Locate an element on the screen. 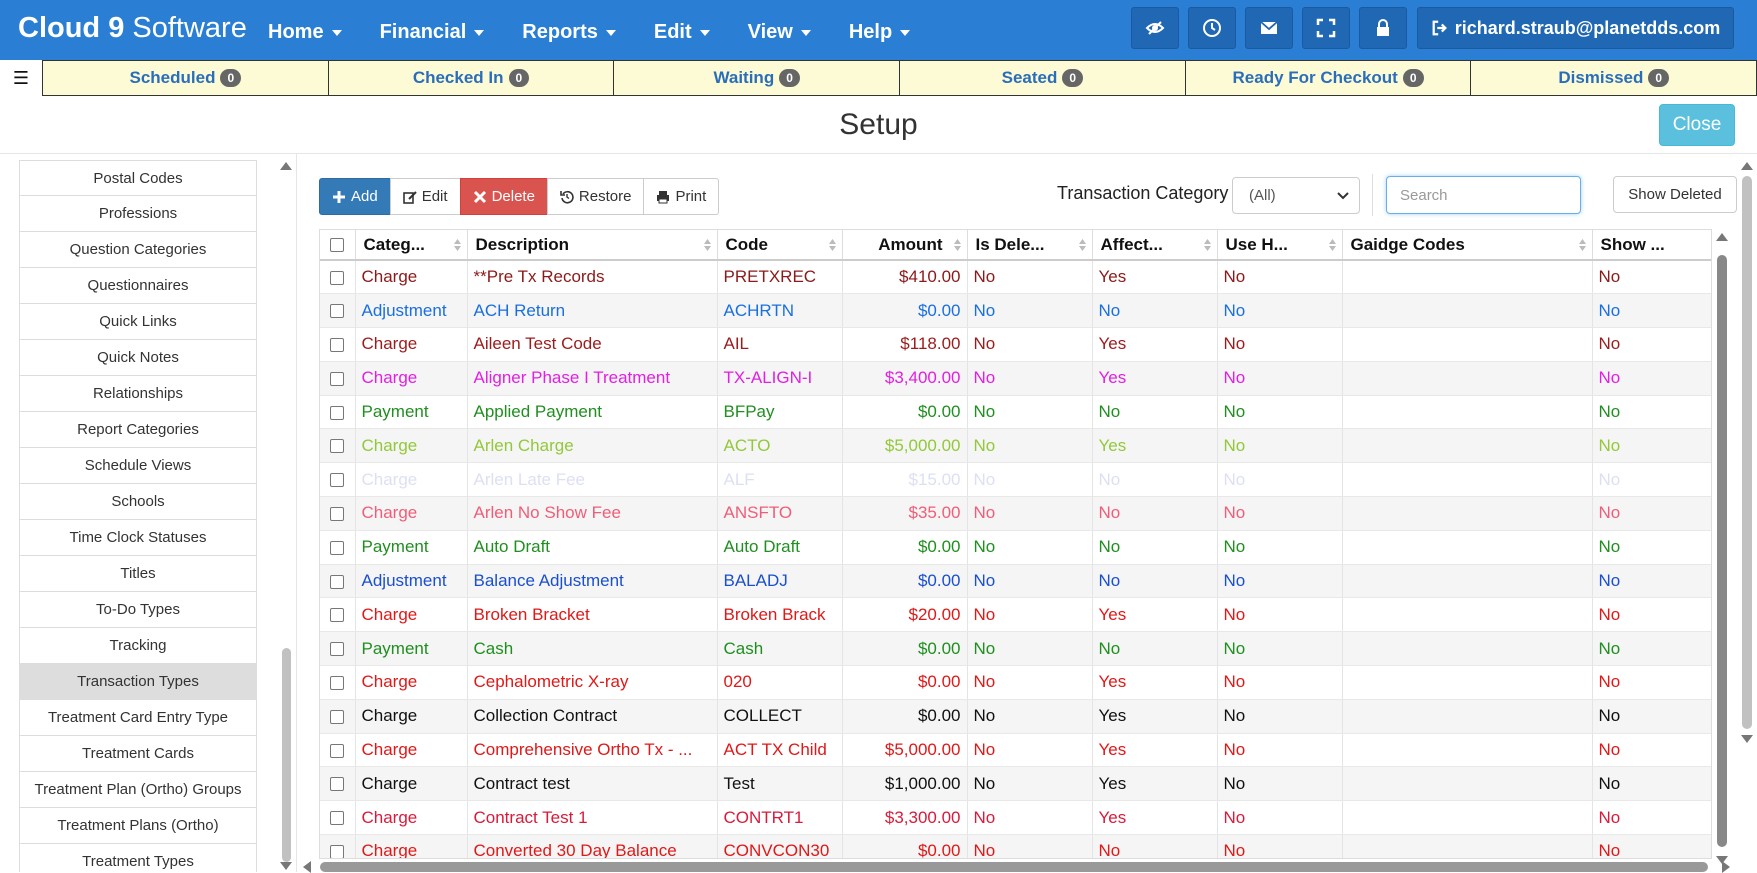 The height and width of the screenshot is (873, 1757). sidebar-item-treatment-cards: Treatment Cards is located at coordinates (138, 754).